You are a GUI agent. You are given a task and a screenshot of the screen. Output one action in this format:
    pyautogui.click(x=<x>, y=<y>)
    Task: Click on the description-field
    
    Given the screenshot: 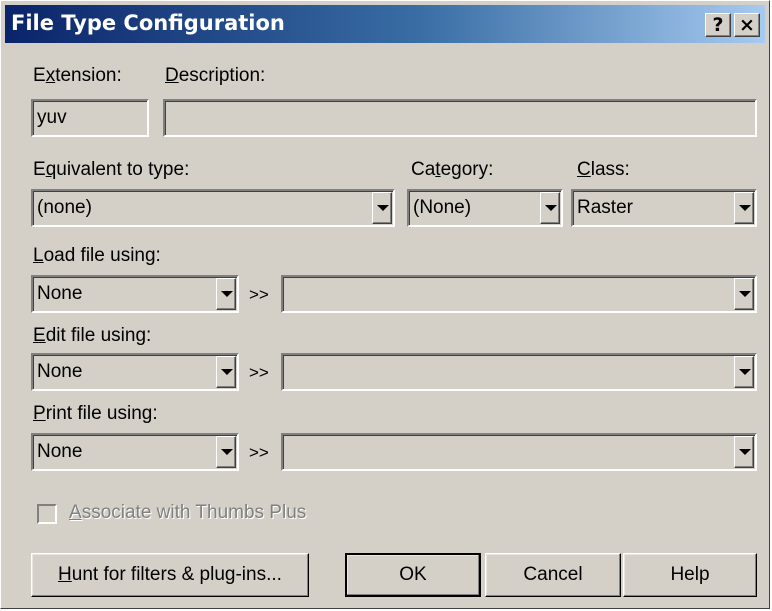 What is the action you would take?
    pyautogui.click(x=460, y=118)
    